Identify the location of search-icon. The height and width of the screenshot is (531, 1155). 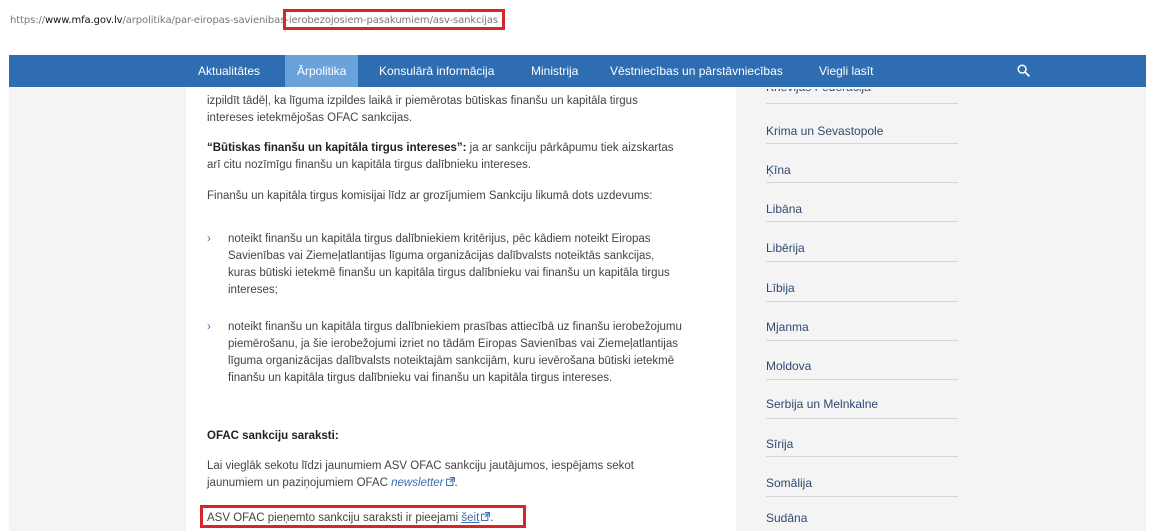
(1023, 70).